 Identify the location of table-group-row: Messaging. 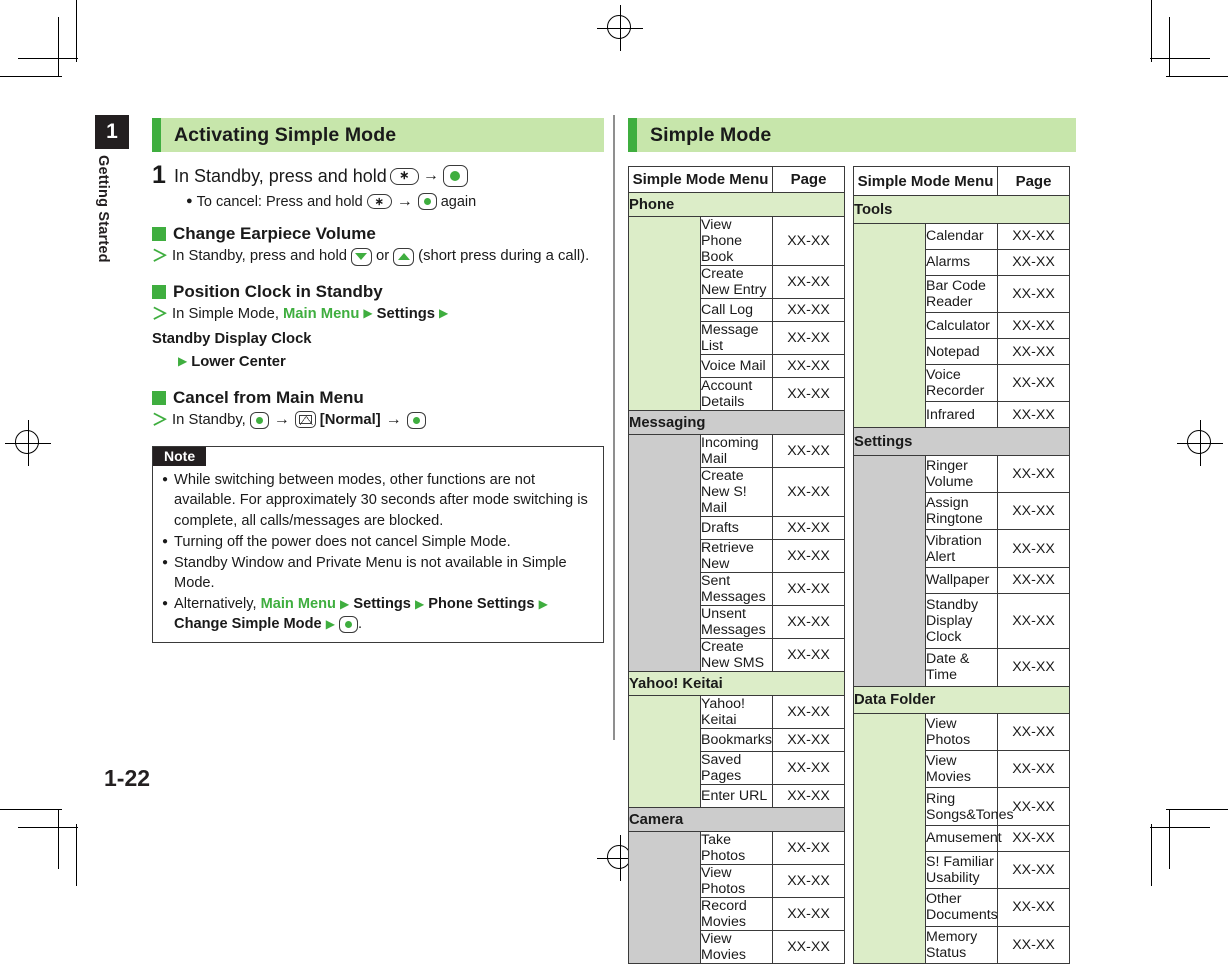
(736, 422).